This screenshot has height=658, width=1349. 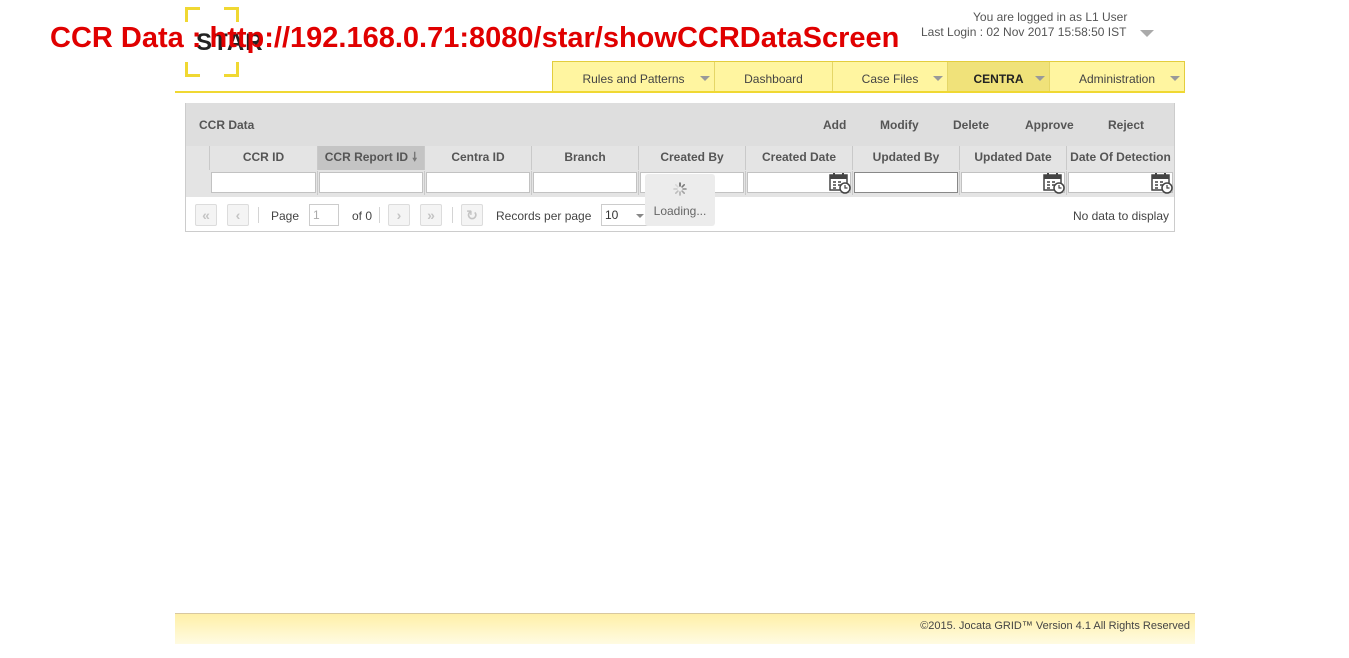 I want to click on delete-button: Delete, so click(x=971, y=125).